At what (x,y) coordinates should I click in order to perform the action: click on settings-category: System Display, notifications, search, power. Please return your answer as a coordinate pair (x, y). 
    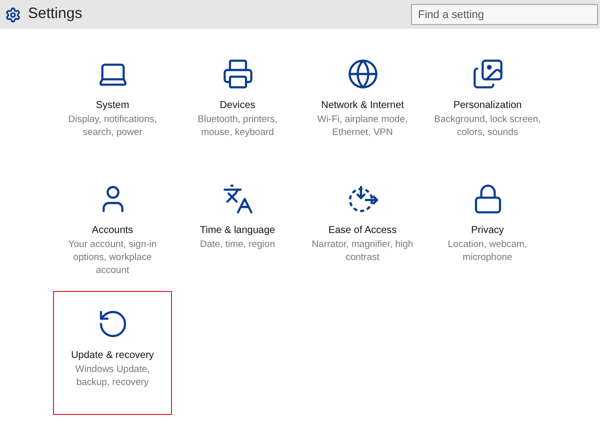
    Looking at the image, I should click on (112, 103).